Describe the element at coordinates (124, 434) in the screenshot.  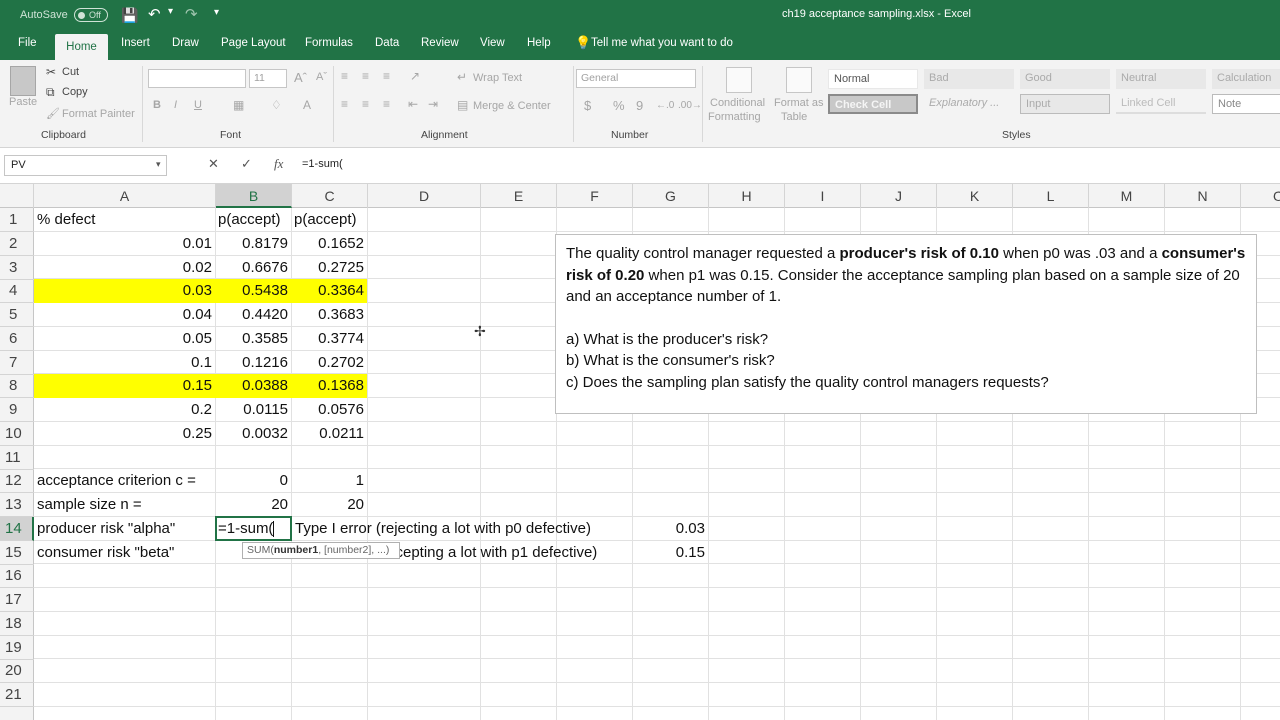
I see `cell-a10: 0.25` at that location.